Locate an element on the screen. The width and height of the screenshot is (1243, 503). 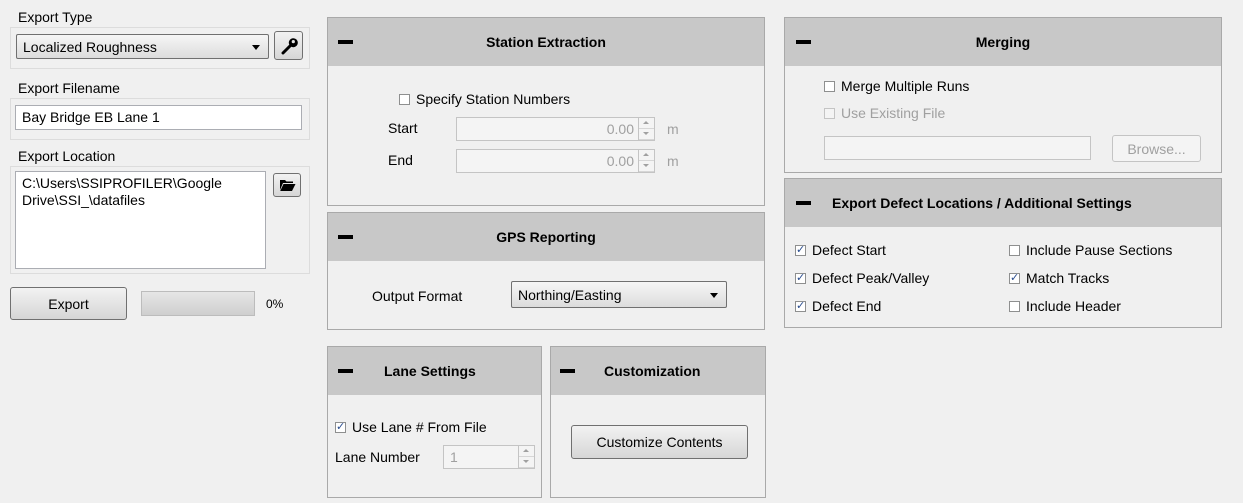
export-location-label: Export Location is located at coordinates (67, 156).